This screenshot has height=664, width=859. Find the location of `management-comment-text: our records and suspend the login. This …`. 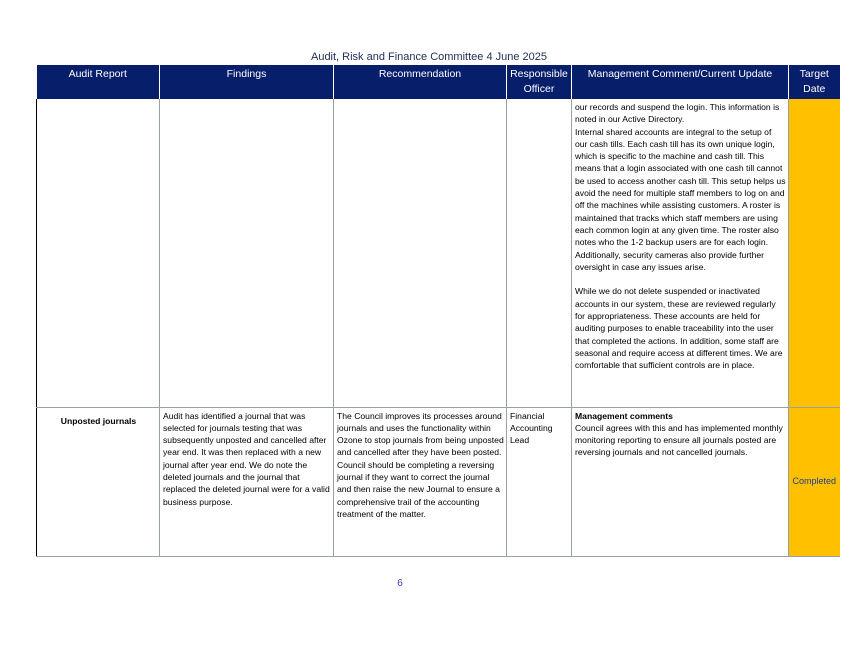

management-comment-text: our records and suspend the login. This … is located at coordinates (680, 236).